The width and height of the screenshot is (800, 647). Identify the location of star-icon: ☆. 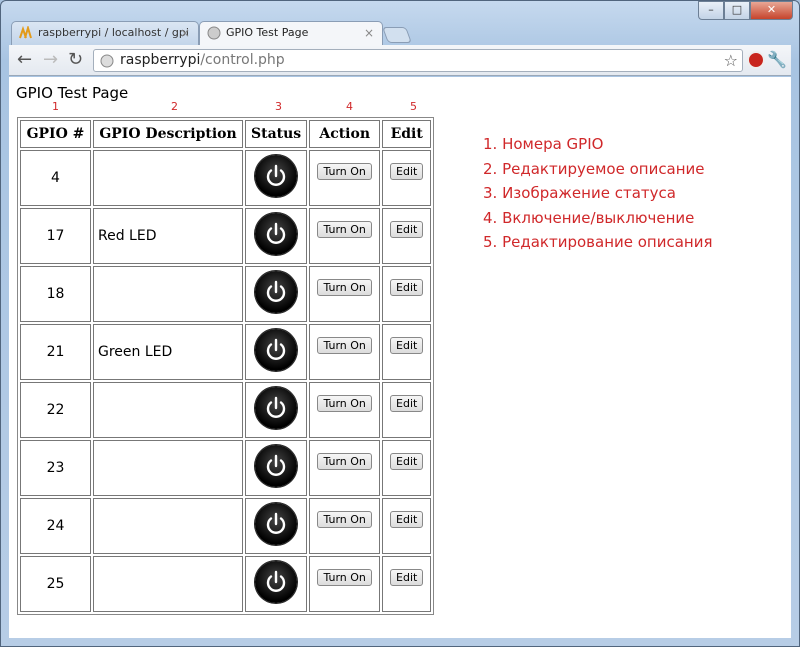
(731, 60).